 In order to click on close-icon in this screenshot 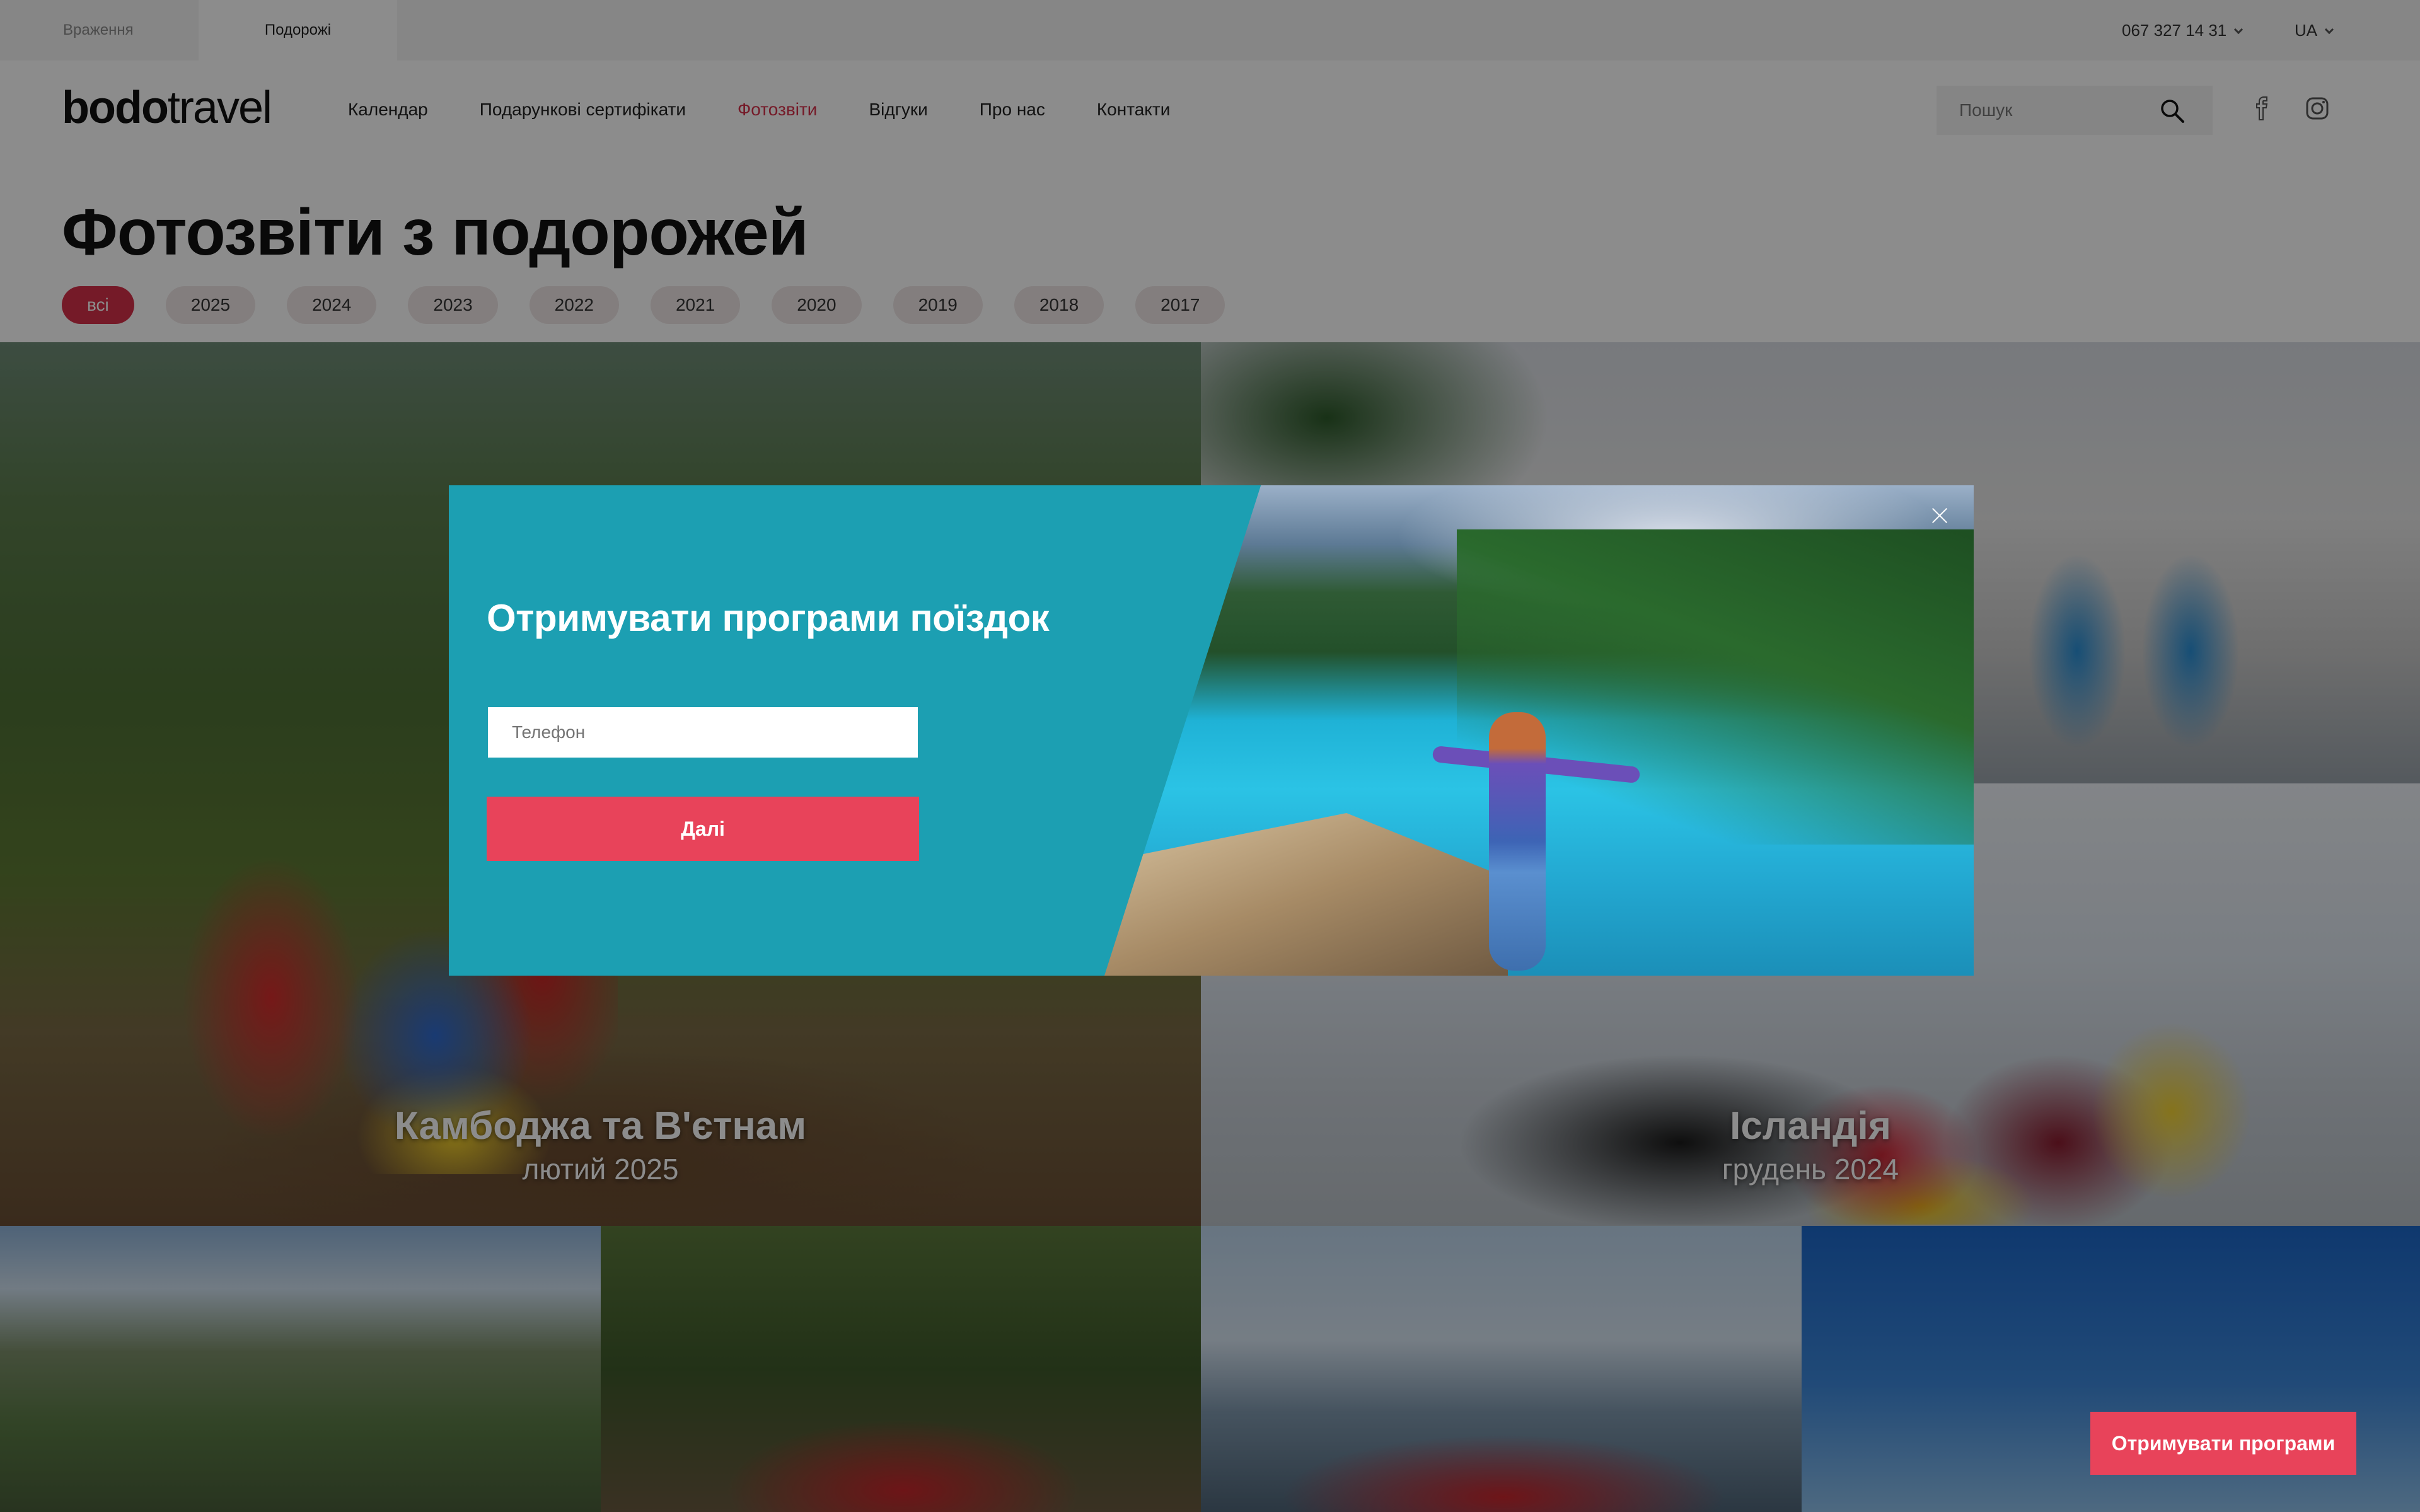, I will do `click(1939, 515)`.